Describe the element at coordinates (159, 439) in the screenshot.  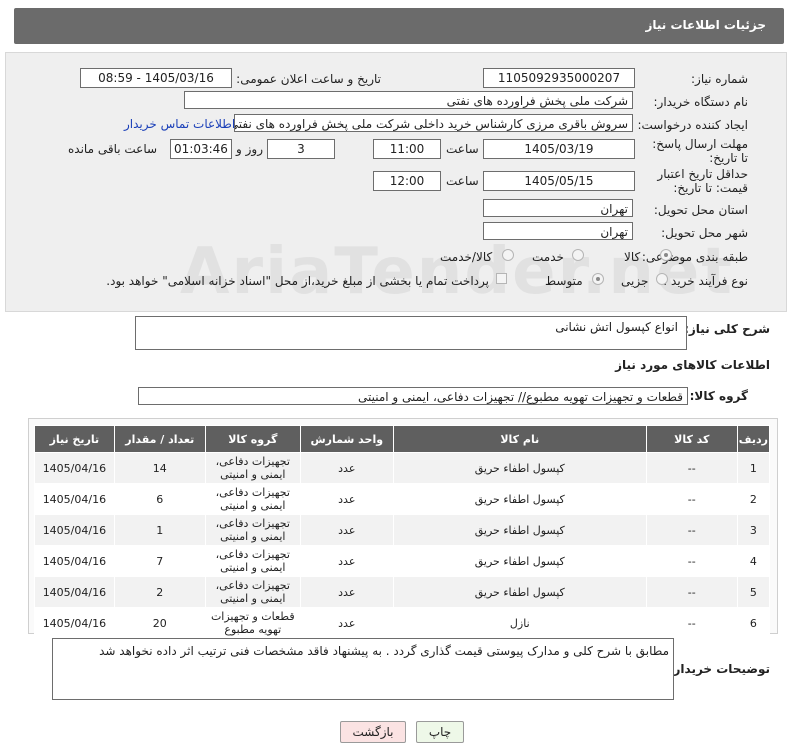
I see `col-header-qty: تعداد / مقدار` at that location.